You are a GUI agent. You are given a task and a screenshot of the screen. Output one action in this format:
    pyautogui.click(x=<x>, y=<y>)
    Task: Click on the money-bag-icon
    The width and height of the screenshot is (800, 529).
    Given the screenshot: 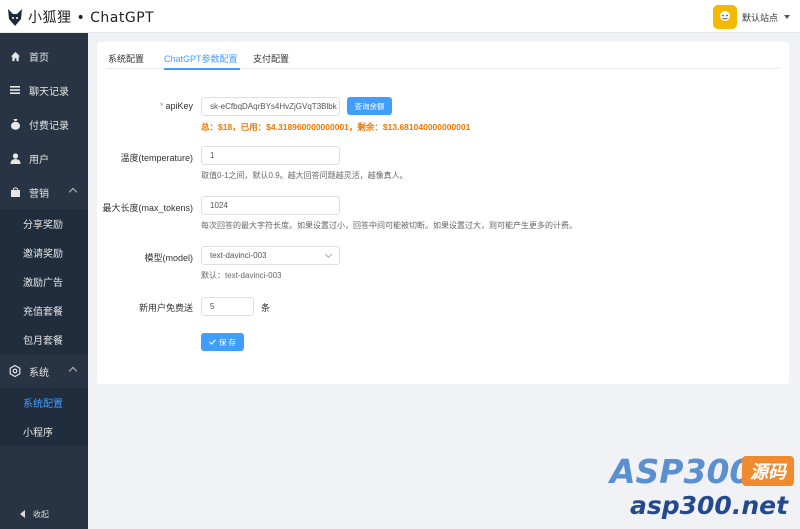 What is the action you would take?
    pyautogui.click(x=15, y=124)
    